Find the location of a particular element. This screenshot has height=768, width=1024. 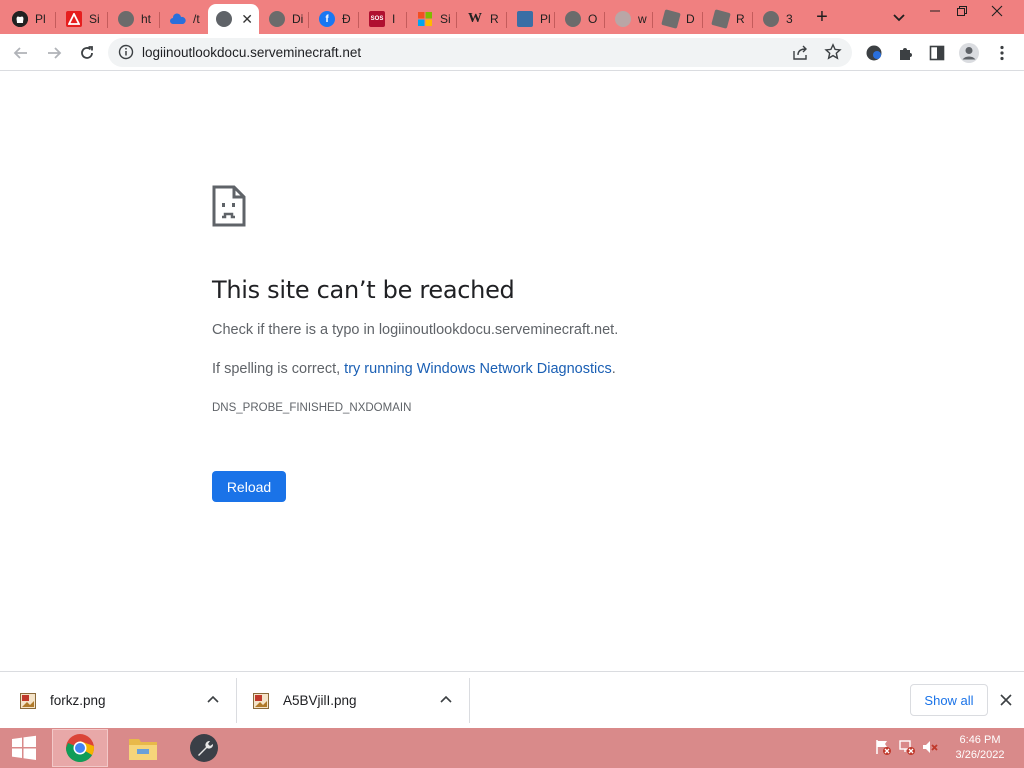

tab-sos: SOS I is located at coordinates (384, 19).